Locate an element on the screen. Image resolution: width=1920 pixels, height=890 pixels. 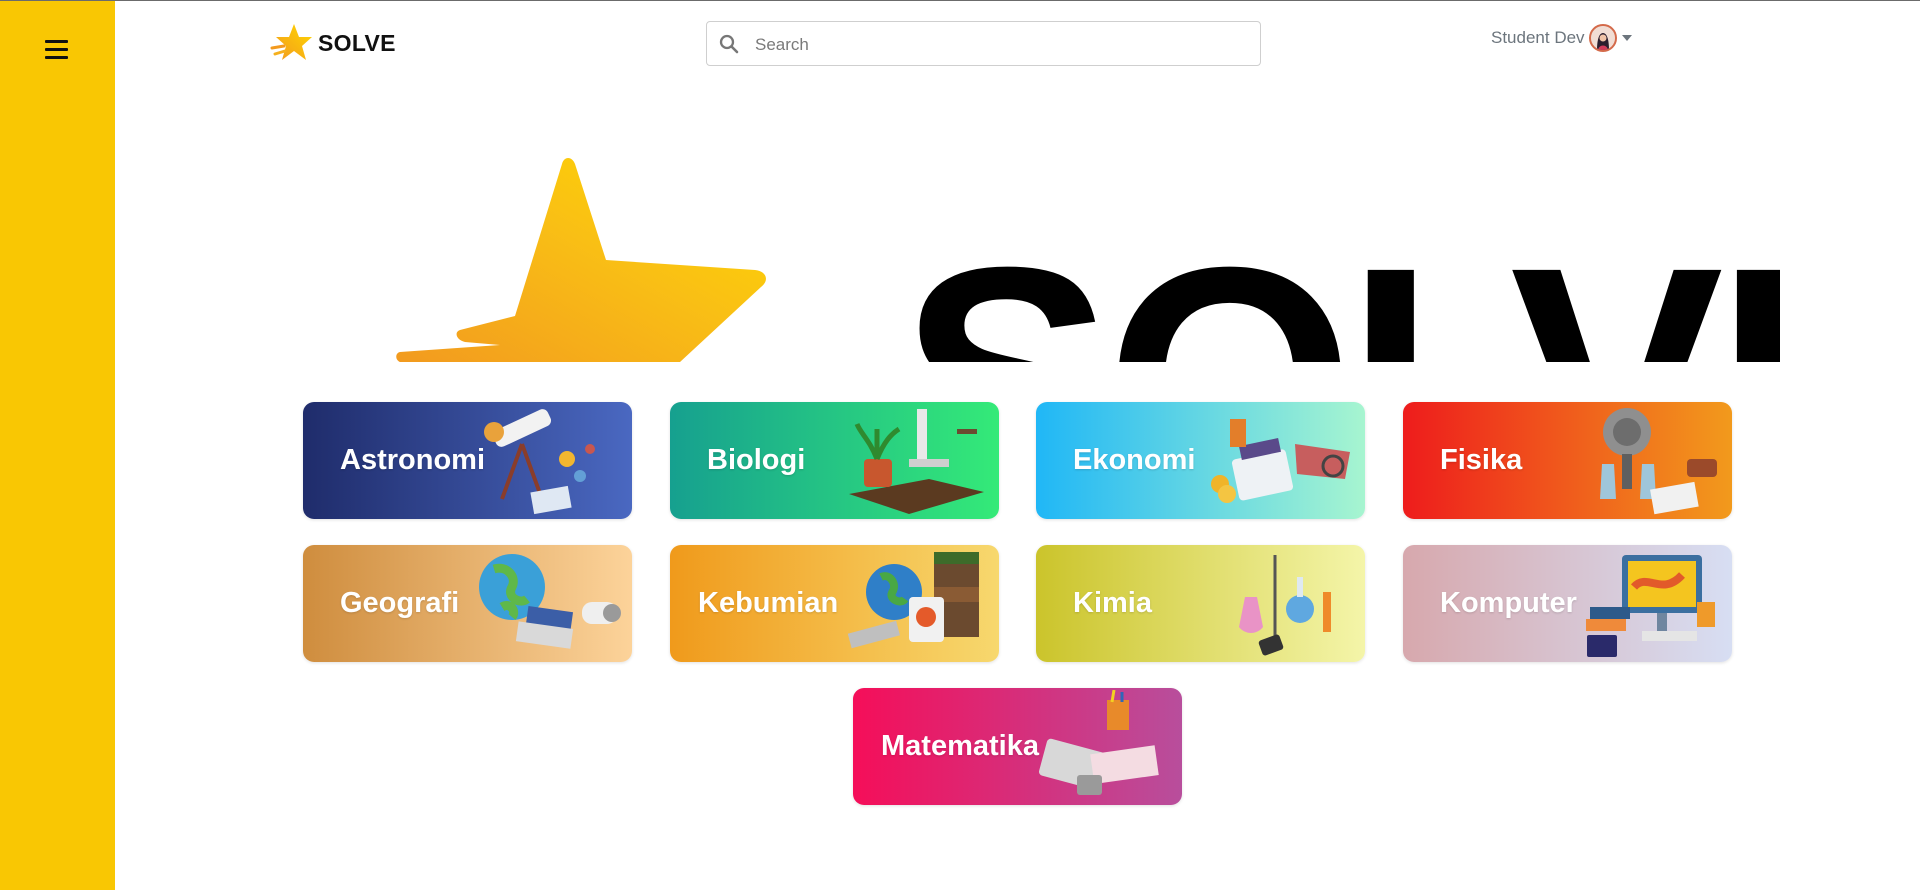
search-box is located at coordinates (983, 44).